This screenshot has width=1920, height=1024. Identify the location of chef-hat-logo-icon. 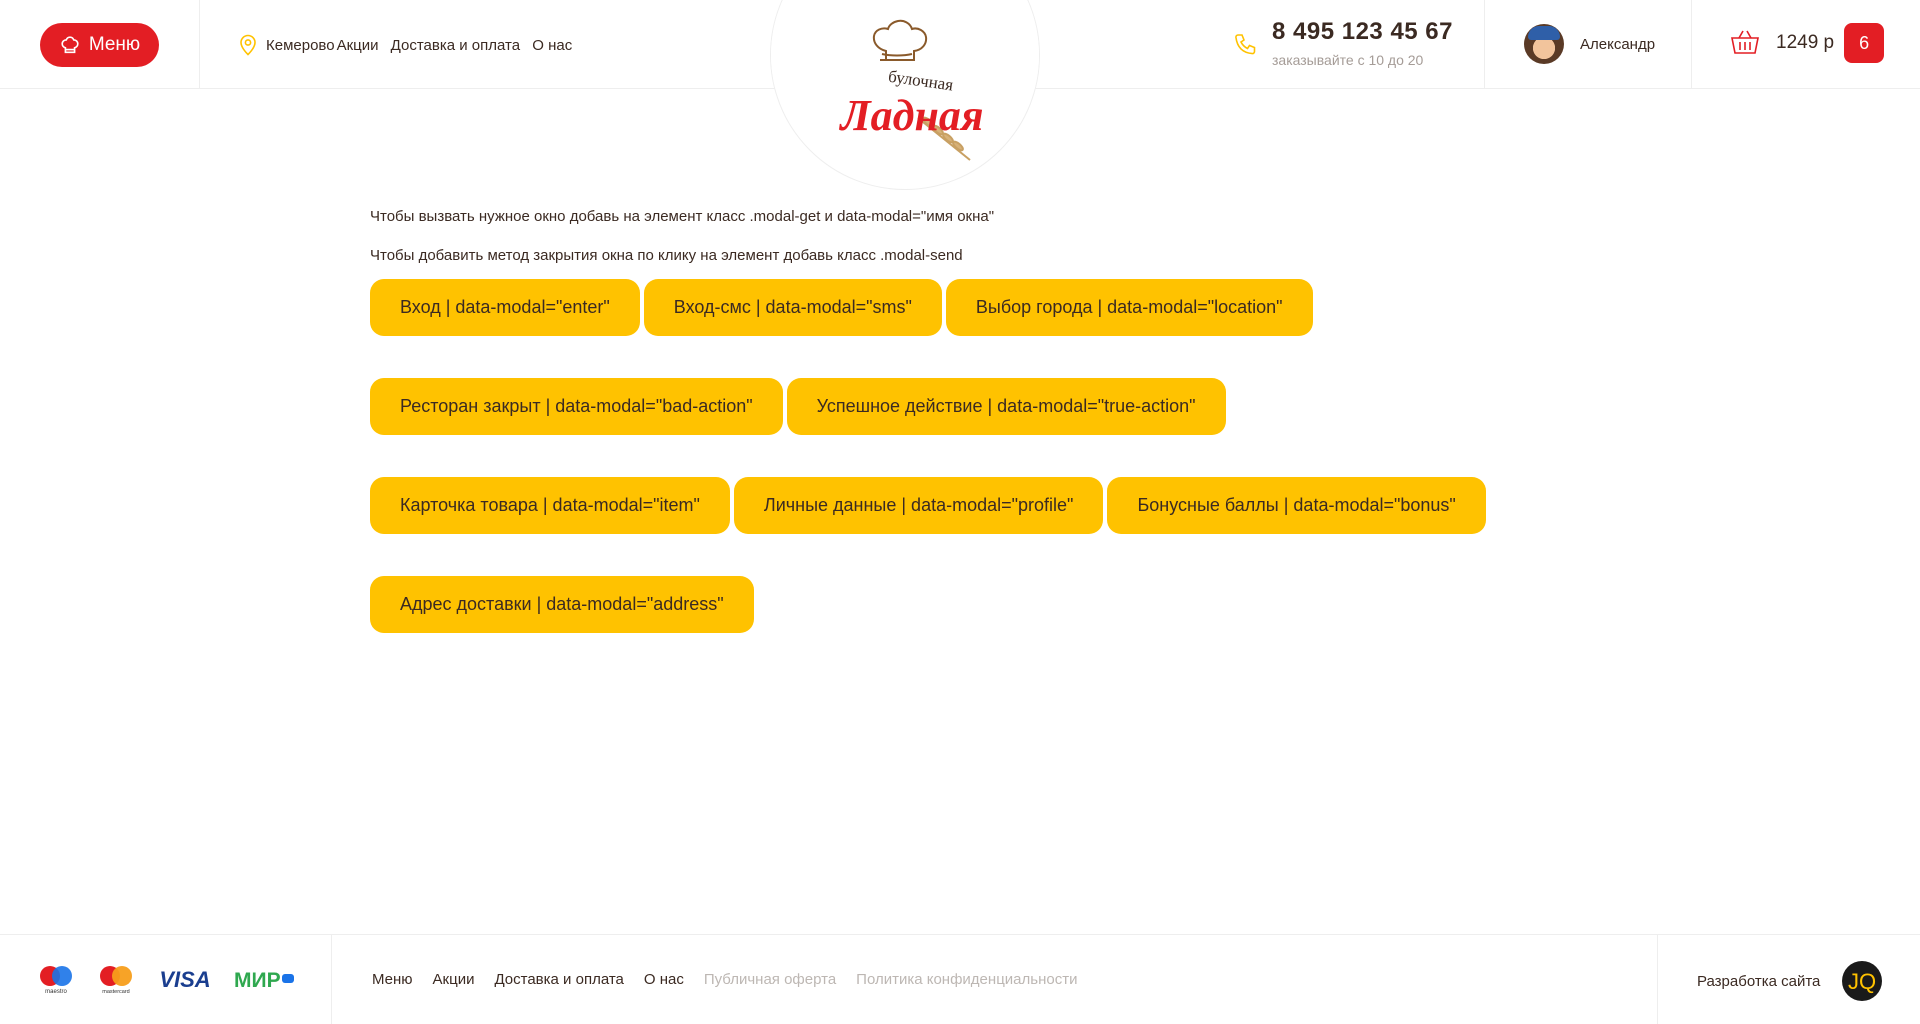
(900, 40).